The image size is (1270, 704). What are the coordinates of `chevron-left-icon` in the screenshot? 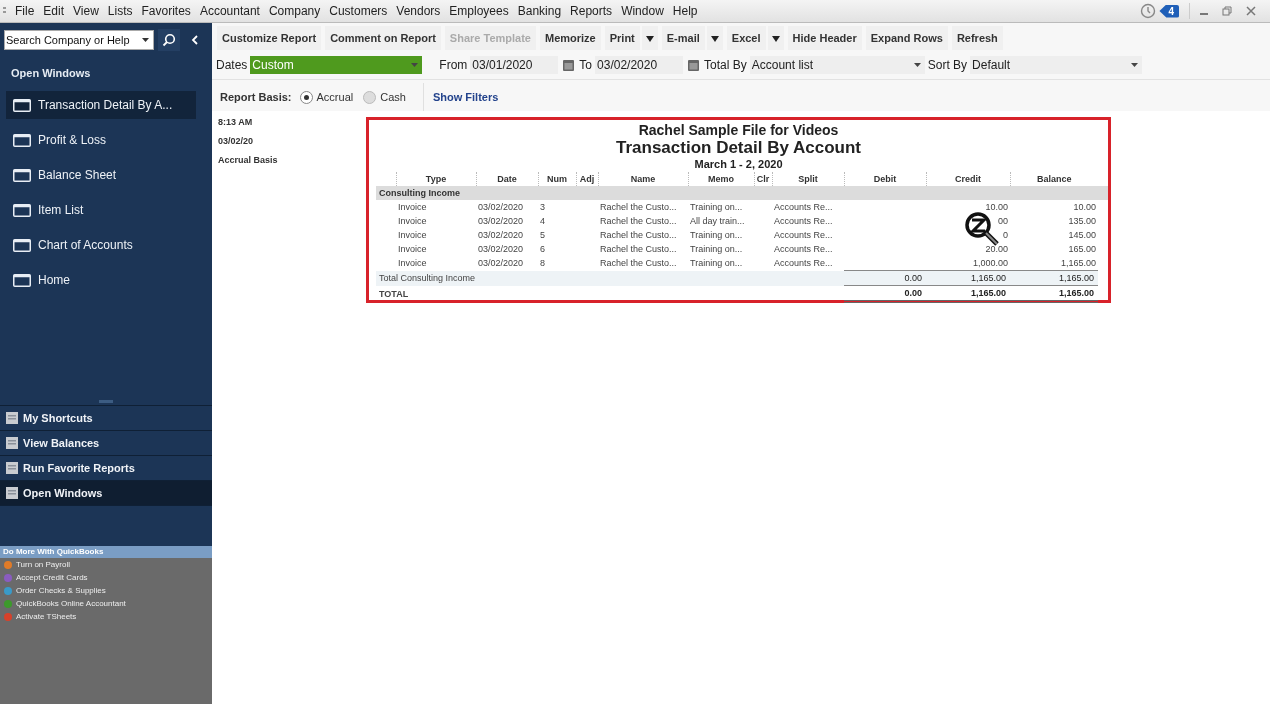 It's located at (194, 40).